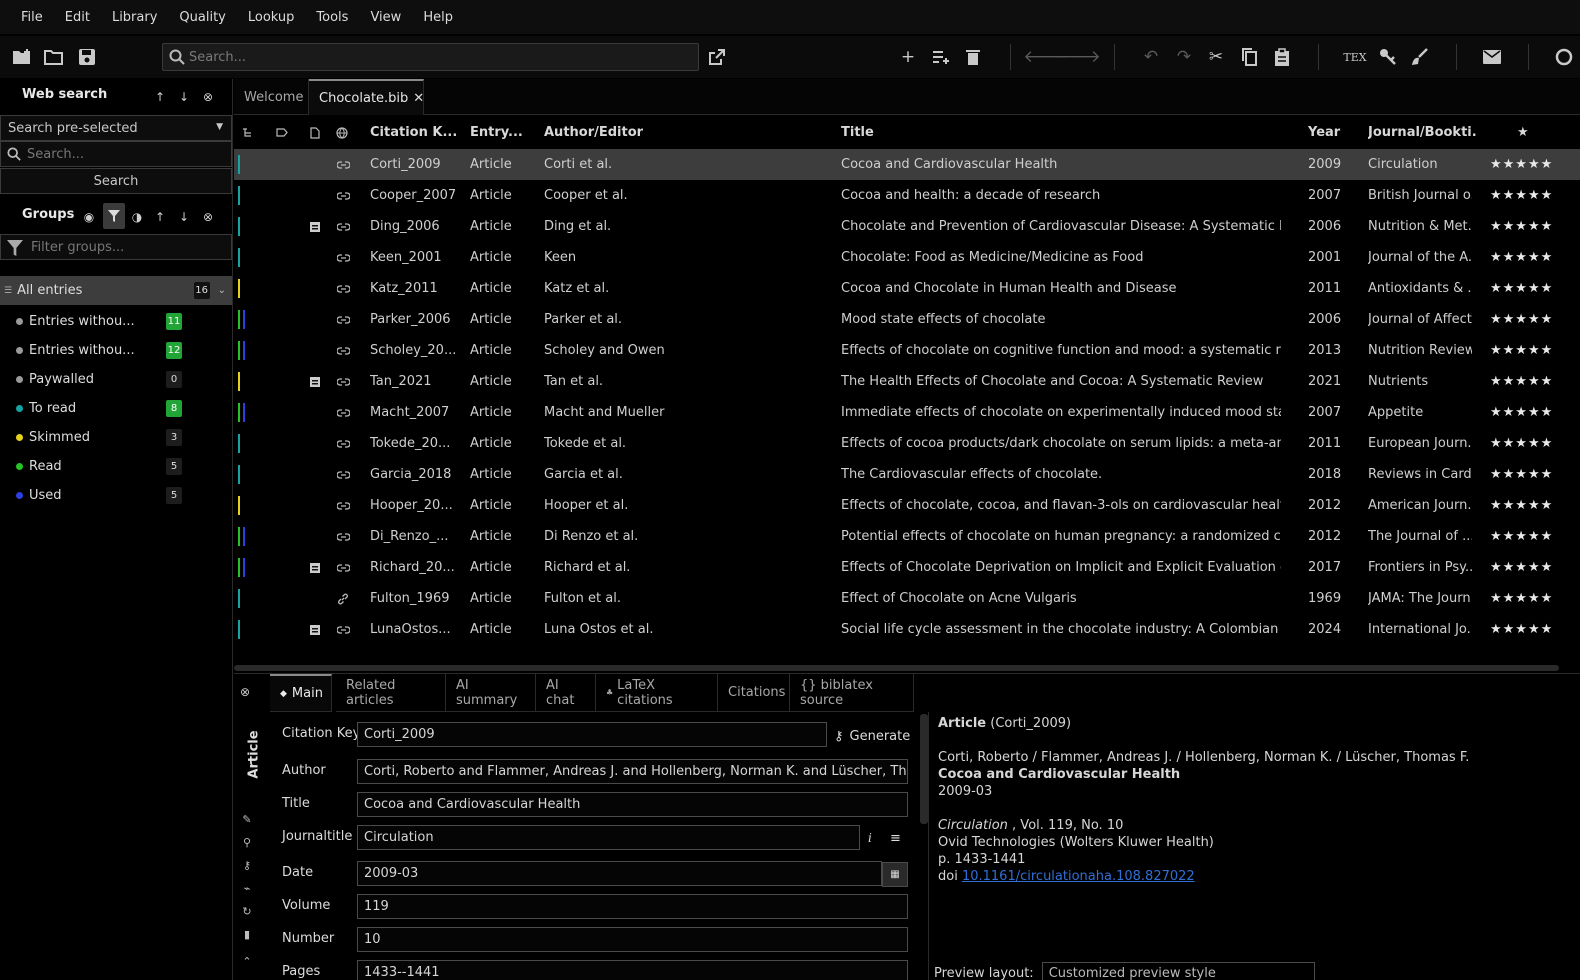  I want to click on field-input-journaltitle: Circulation, so click(608, 837).